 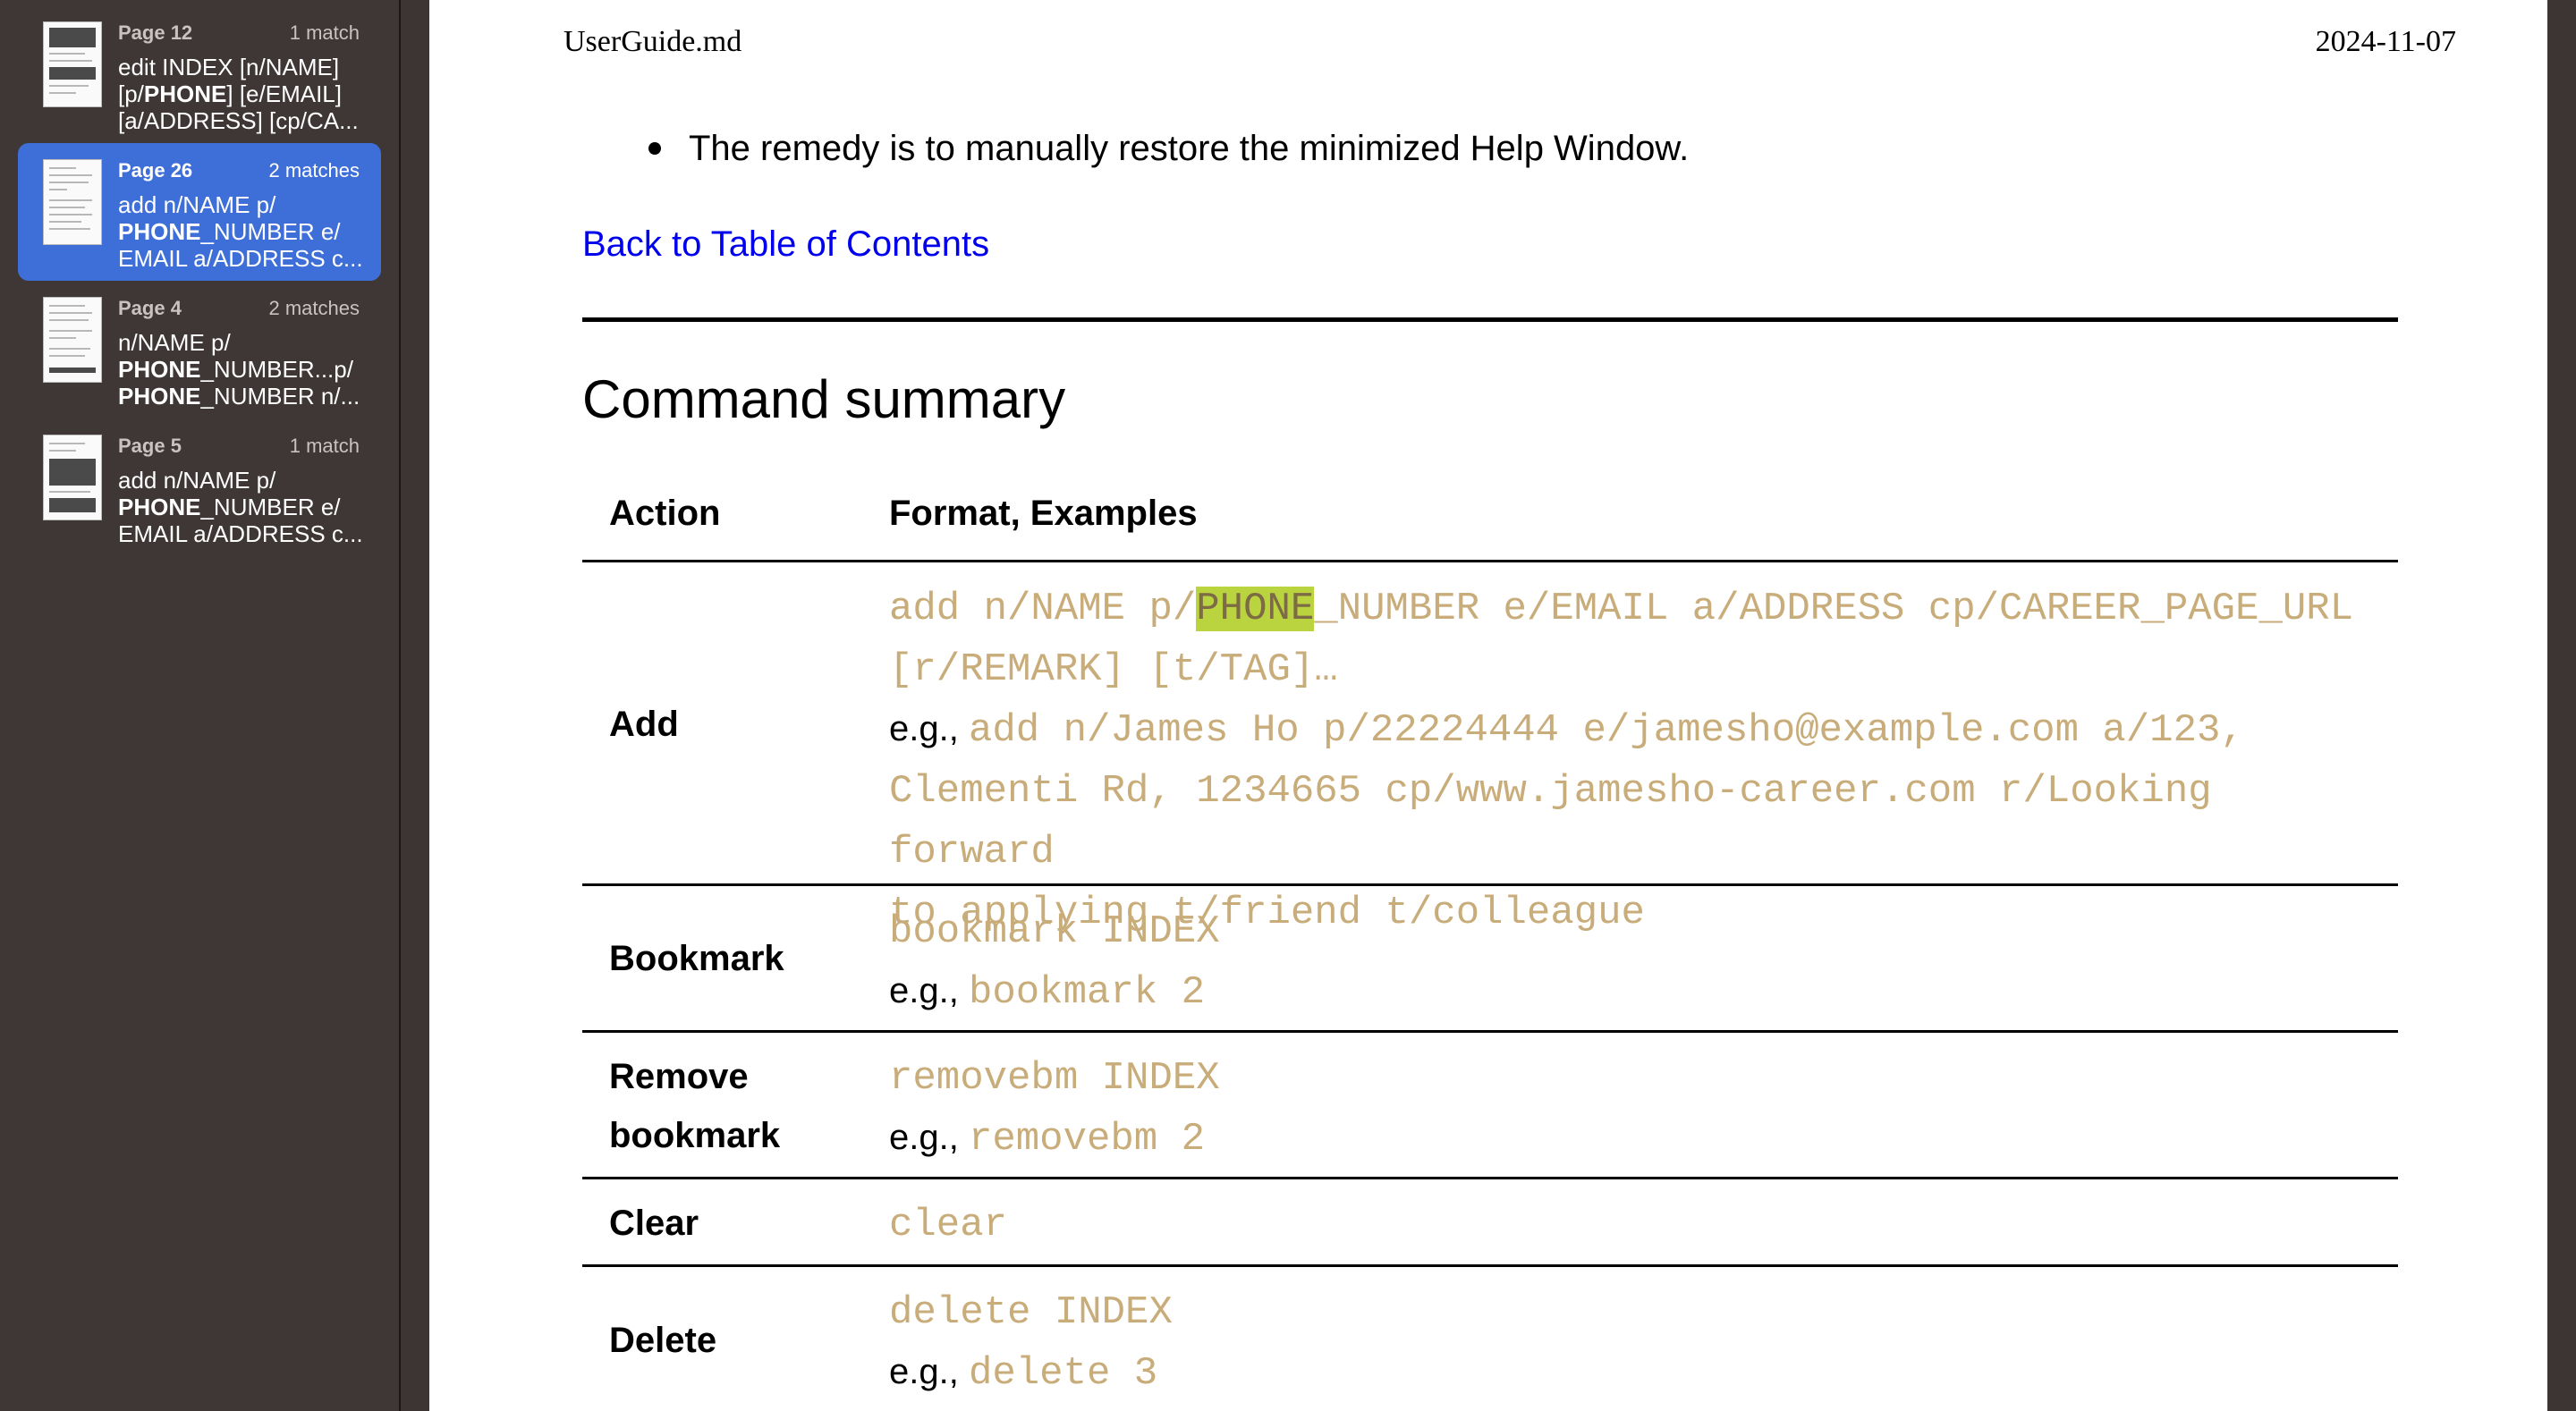 I want to click on format-cell: removebm INDEX e.g., removebm 2, so click(x=1640, y=1108).